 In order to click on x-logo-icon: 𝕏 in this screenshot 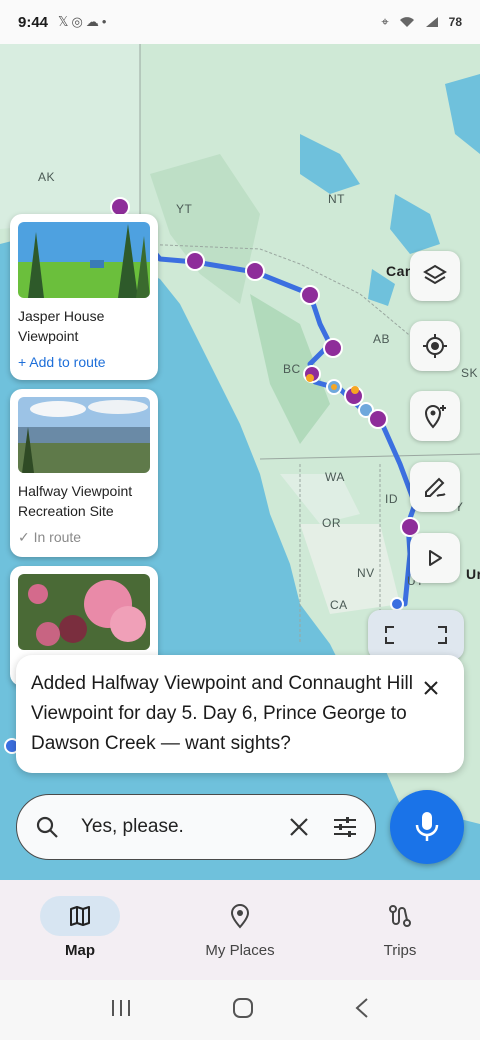, I will do `click(65, 21)`.